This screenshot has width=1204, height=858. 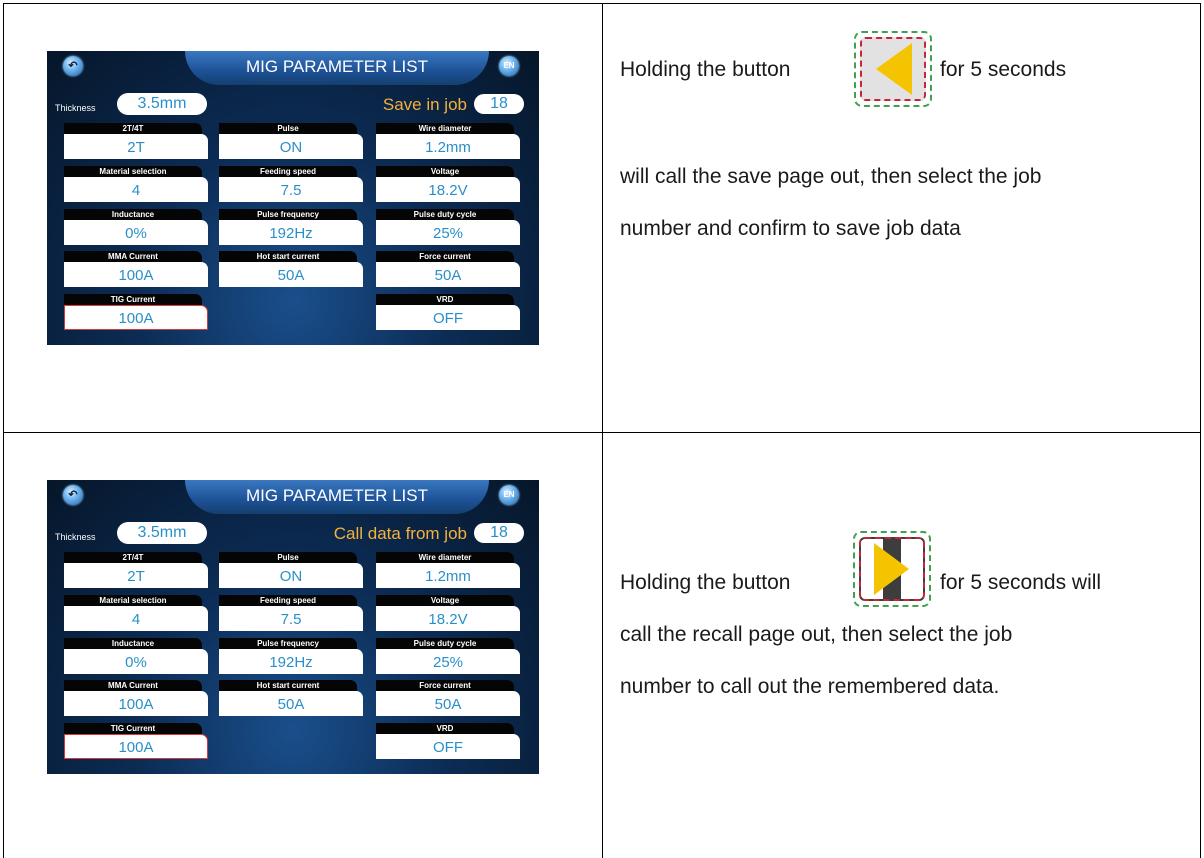 What do you see at coordinates (1200, 430) in the screenshot?
I see `table-border-right` at bounding box center [1200, 430].